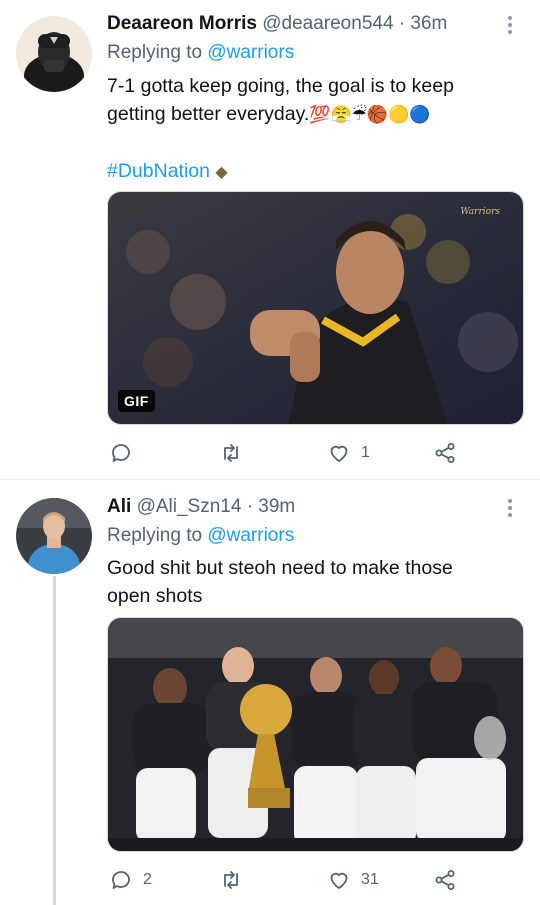 The width and height of the screenshot is (540, 905). What do you see at coordinates (155, 596) in the screenshot?
I see `tweet-text-line: open shots` at bounding box center [155, 596].